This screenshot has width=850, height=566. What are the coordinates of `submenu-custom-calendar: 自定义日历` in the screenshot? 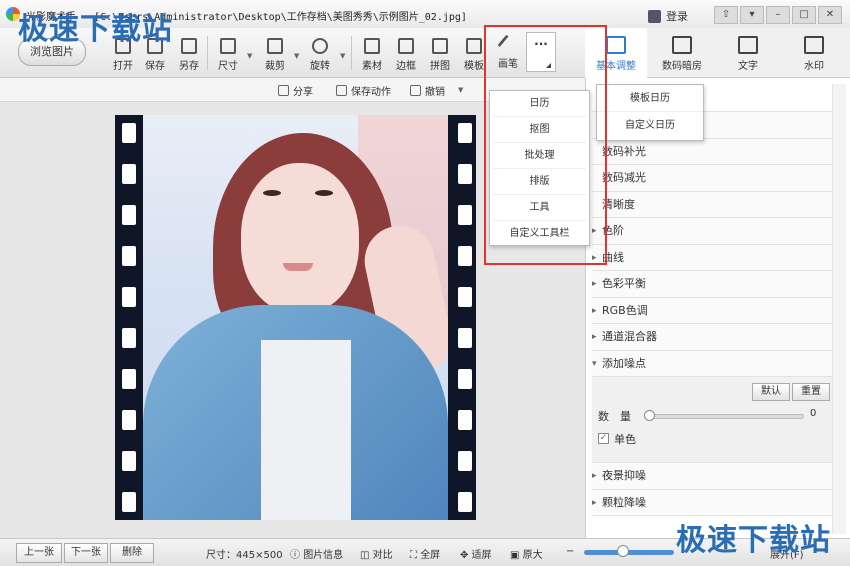 It's located at (650, 125).